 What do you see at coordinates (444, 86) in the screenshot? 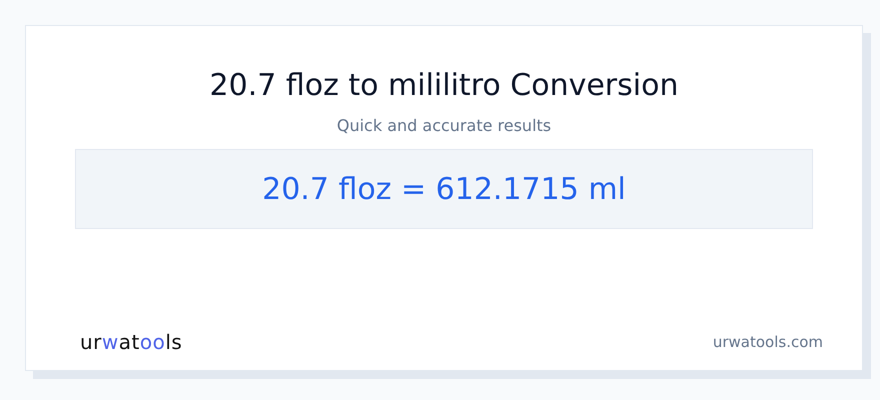
I see `page-title: 20.7 floz to mililitro Conversion` at bounding box center [444, 86].